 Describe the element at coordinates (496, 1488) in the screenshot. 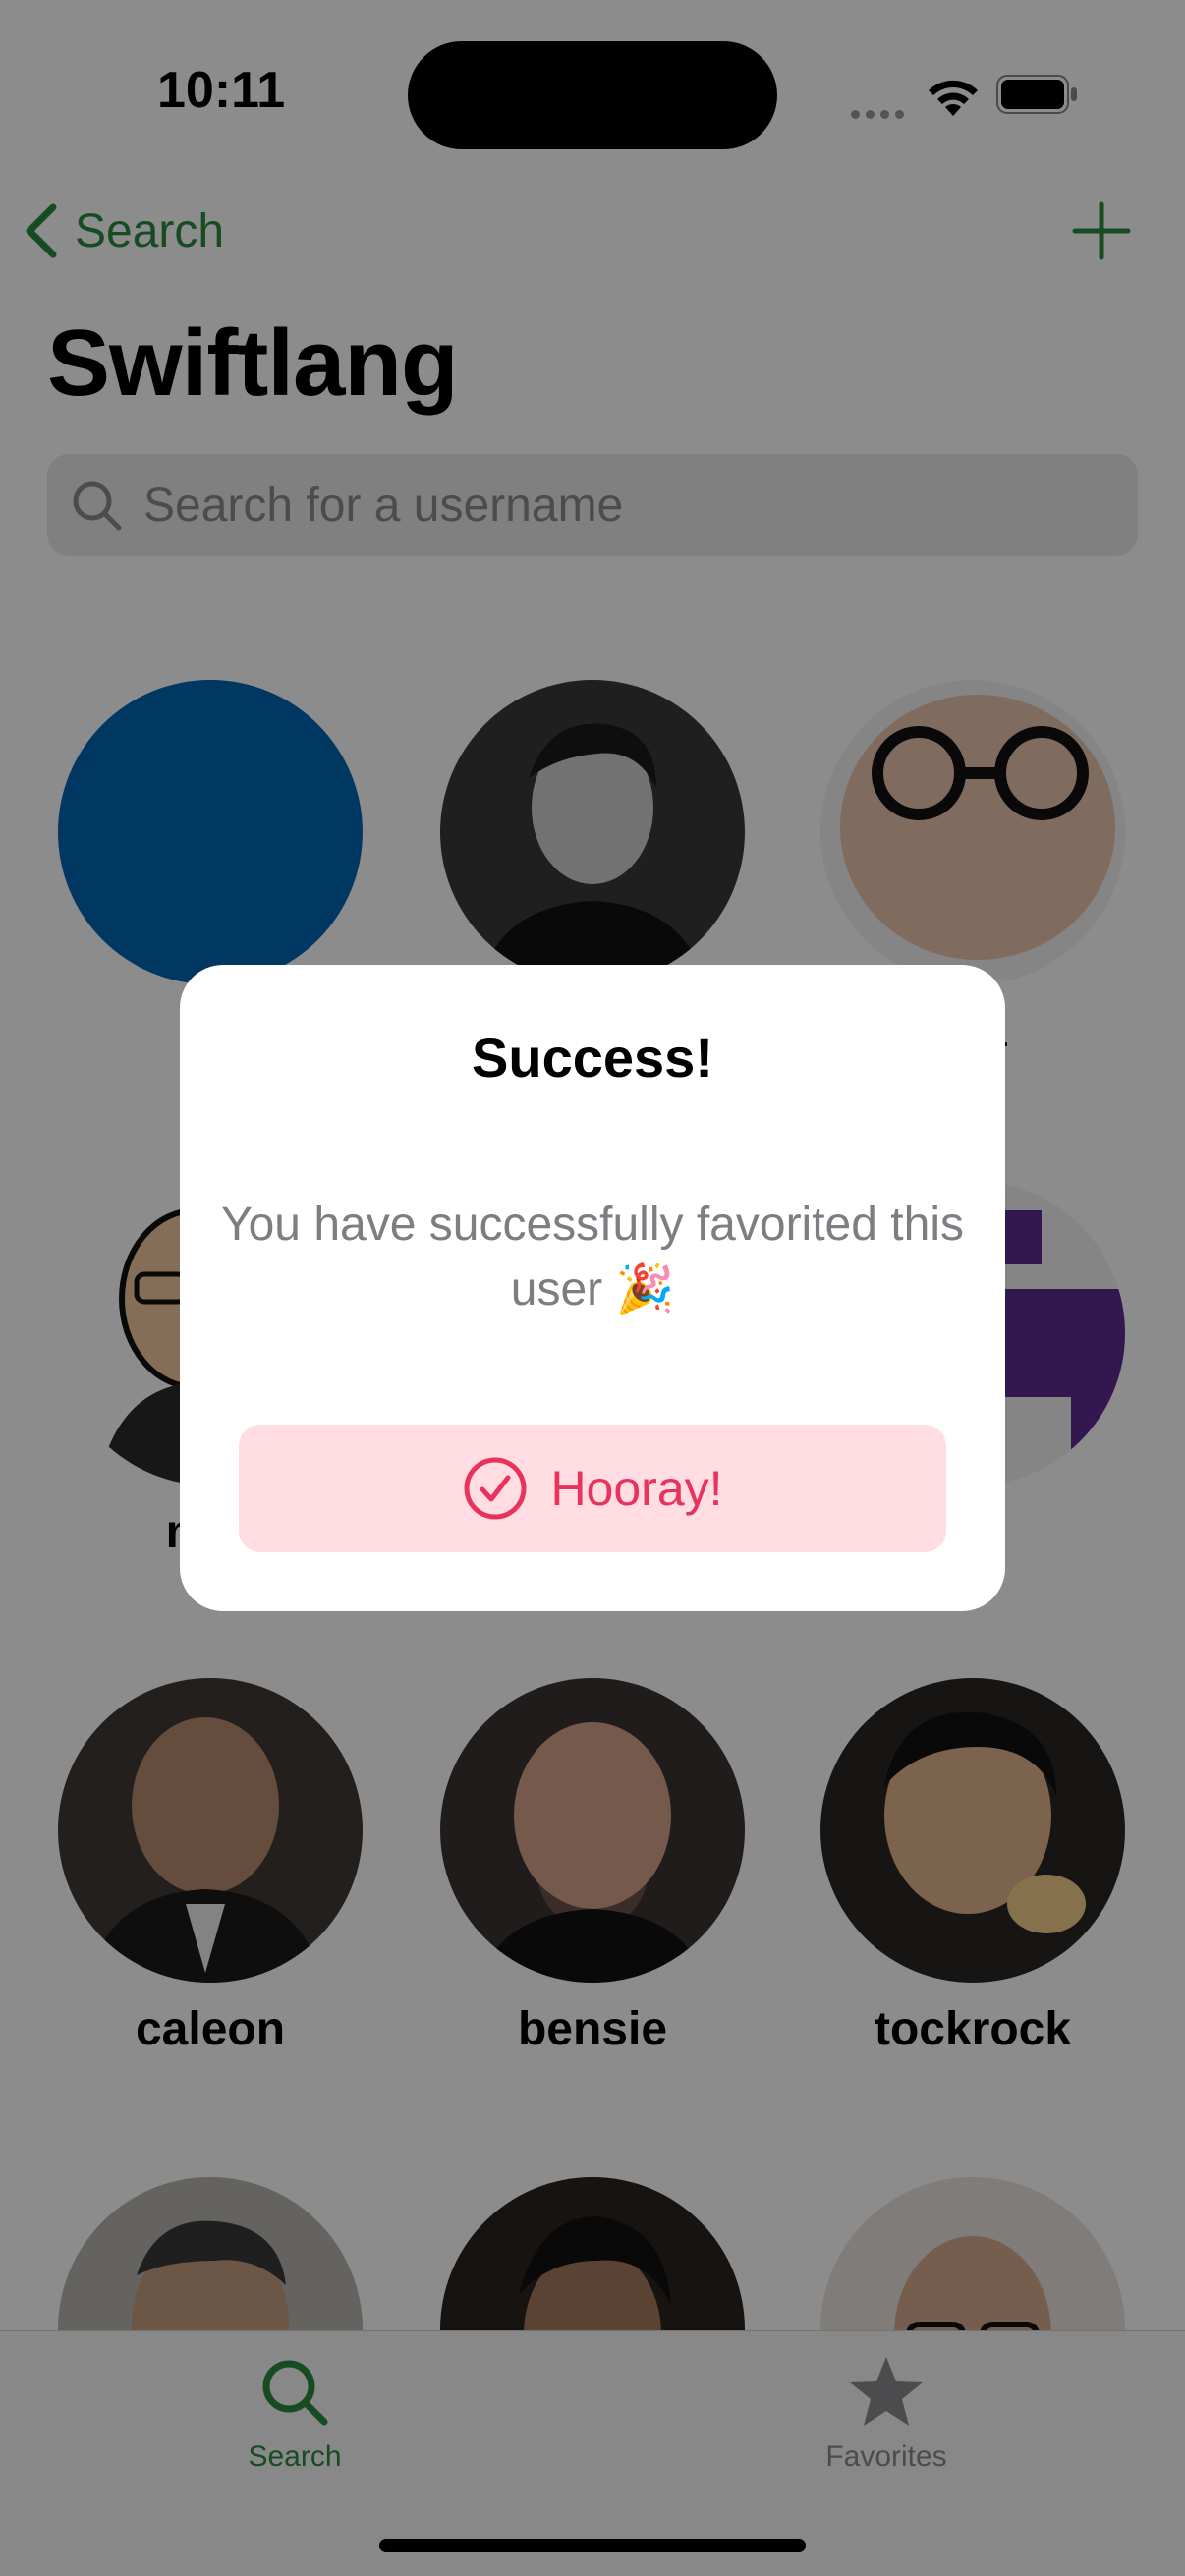

I see `checkmark-circle-icon` at that location.